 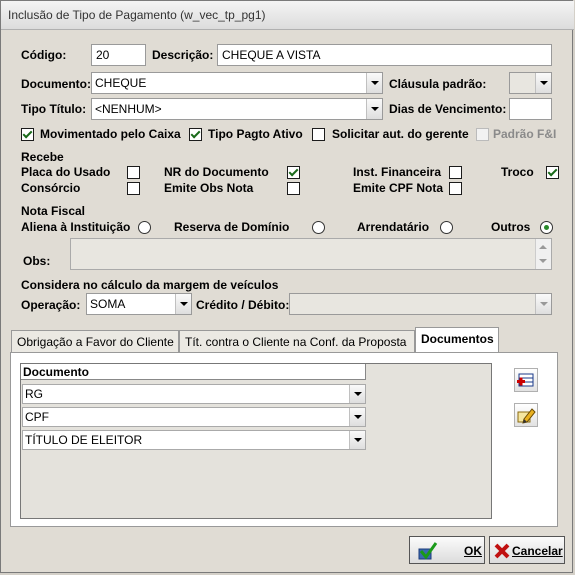 What do you see at coordinates (194, 417) in the screenshot?
I see `table-row: CPF` at bounding box center [194, 417].